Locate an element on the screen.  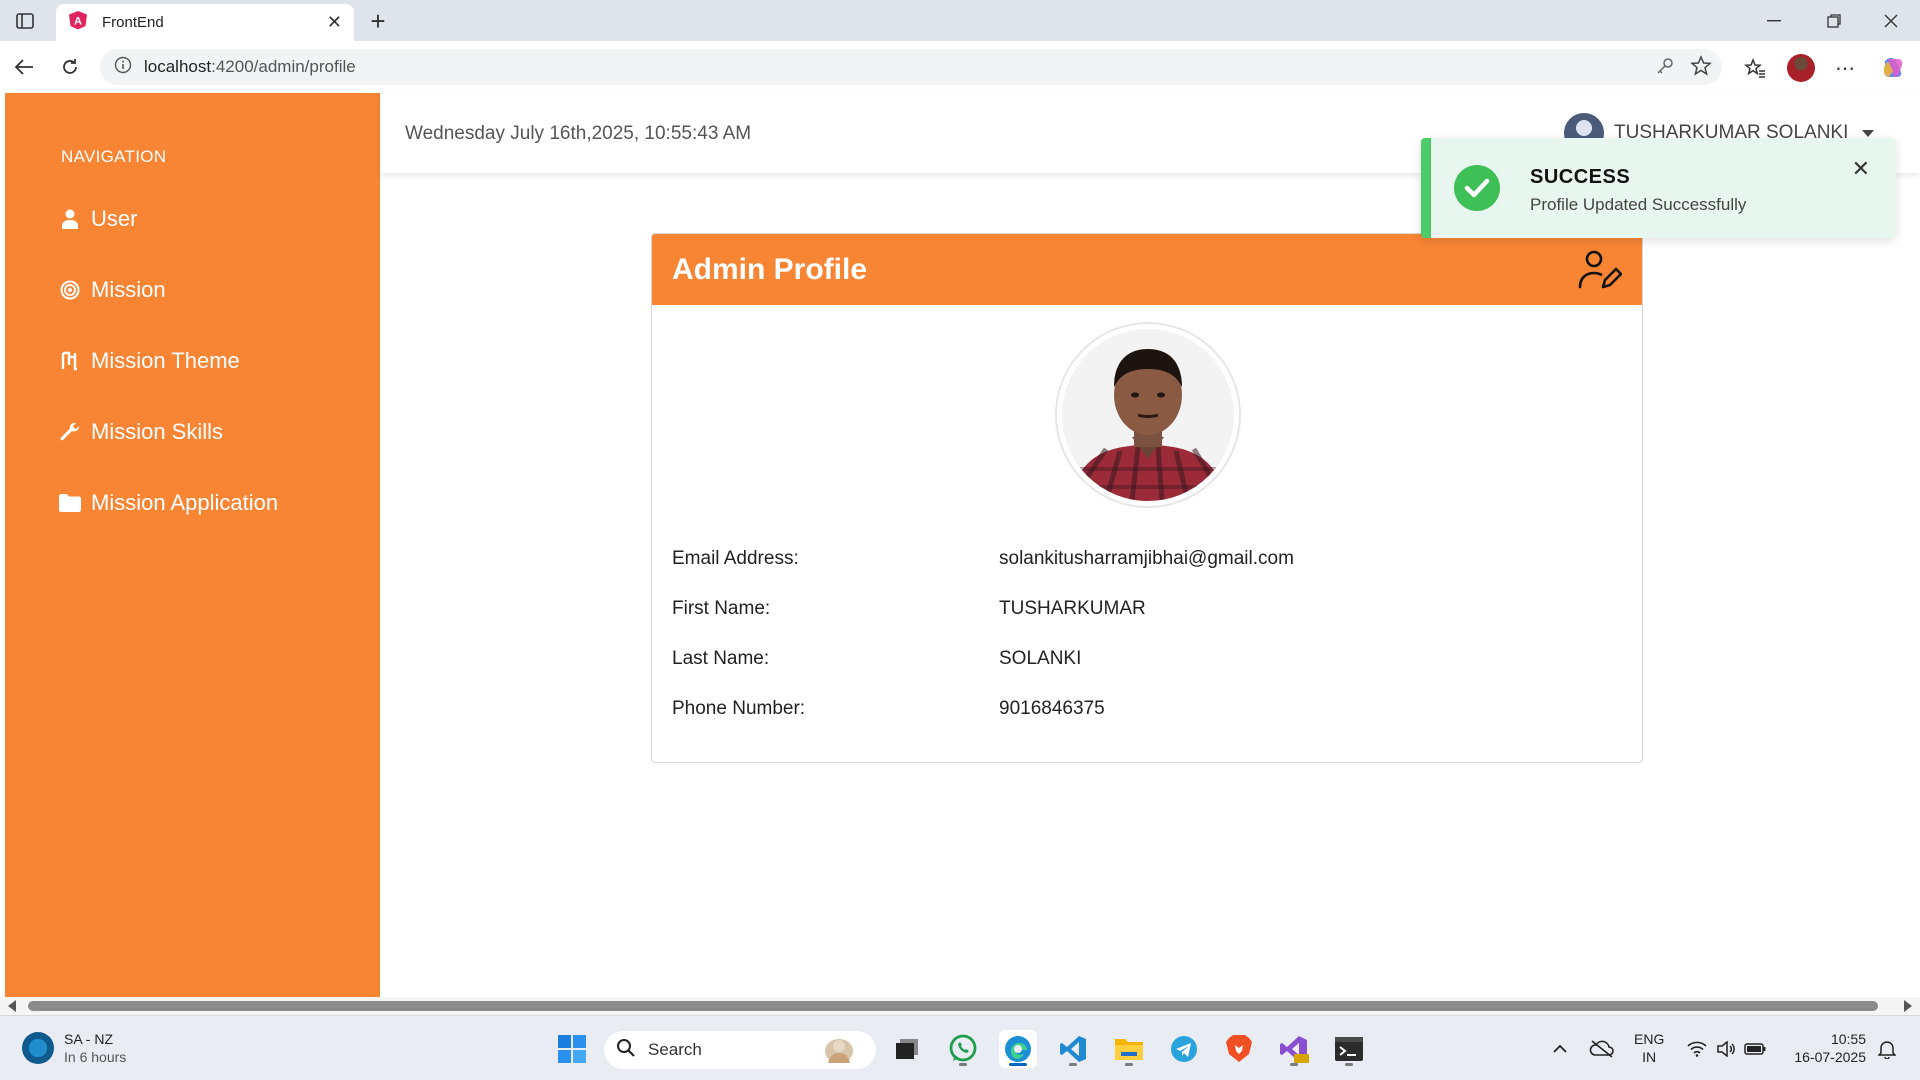
folder-icon is located at coordinates (70, 503).